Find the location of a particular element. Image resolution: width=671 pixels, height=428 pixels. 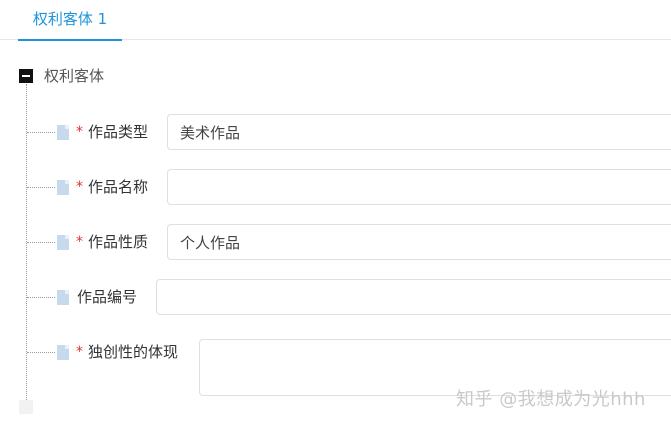

work-nature-field is located at coordinates (419, 242).